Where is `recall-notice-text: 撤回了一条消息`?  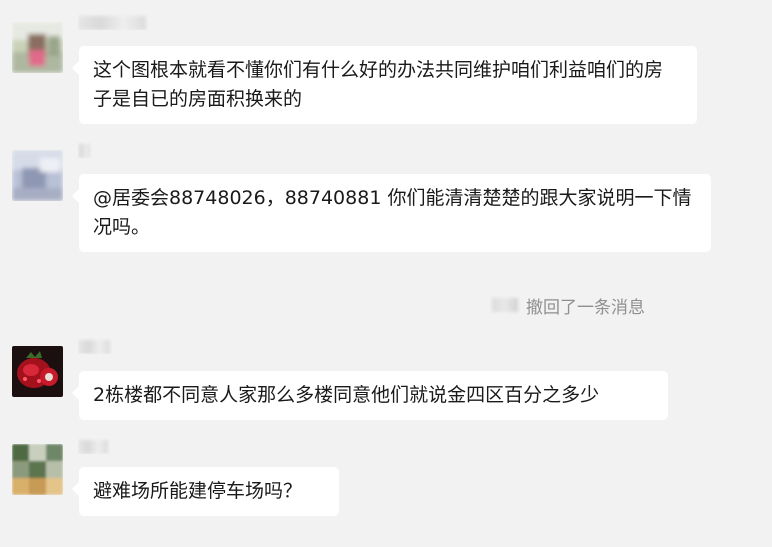 recall-notice-text: 撤回了一条消息 is located at coordinates (585, 307).